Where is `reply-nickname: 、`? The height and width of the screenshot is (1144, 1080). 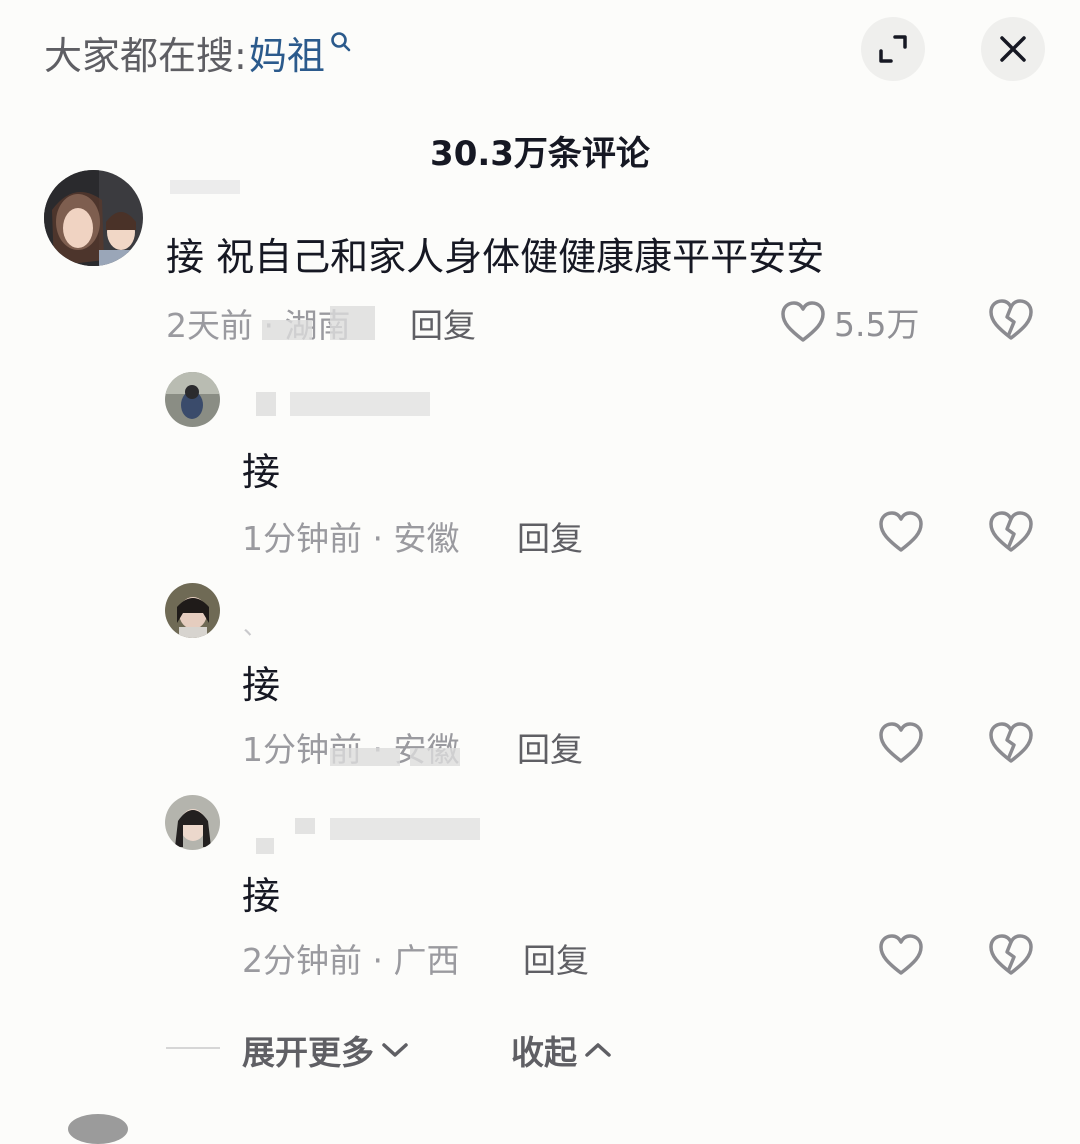 reply-nickname: 、 is located at coordinates (255, 626).